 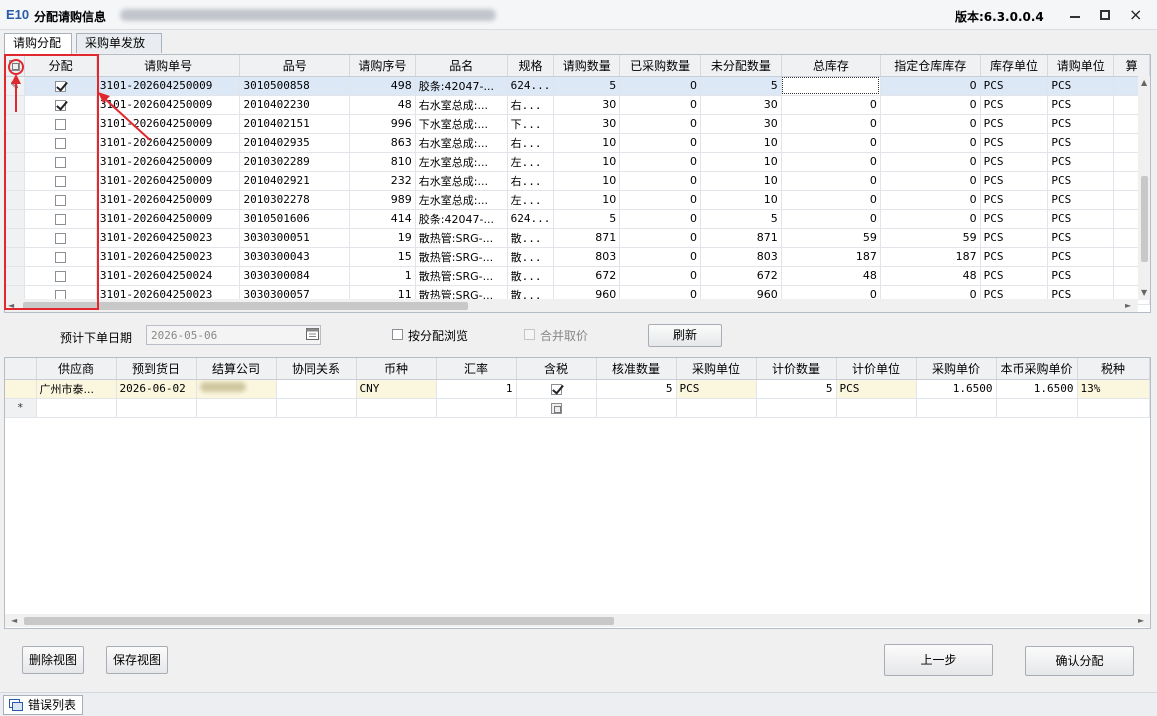 What do you see at coordinates (1014, 66) in the screenshot?
I see `column-header-stock_unit: 库存单位` at bounding box center [1014, 66].